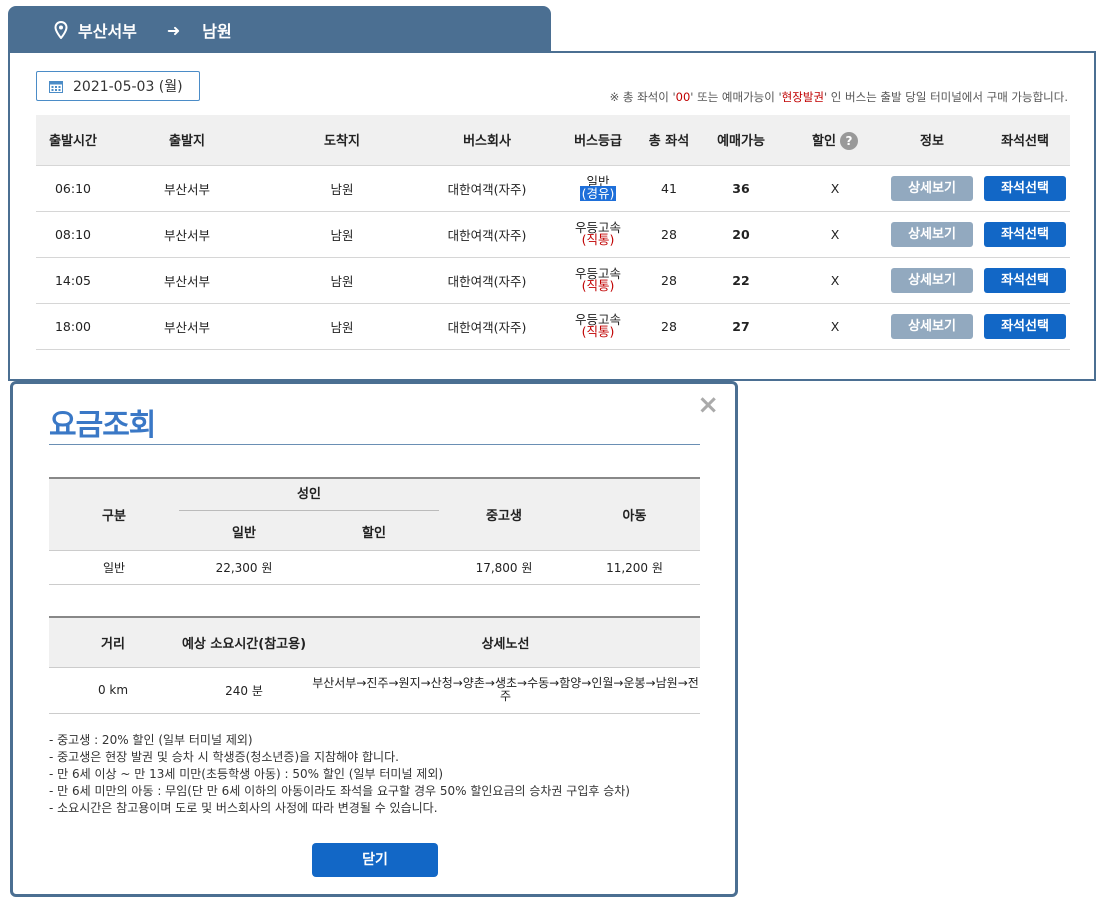 This screenshot has width=1096, height=904. Describe the element at coordinates (932, 140) in the screenshot. I see `col-header-info: 정보` at that location.